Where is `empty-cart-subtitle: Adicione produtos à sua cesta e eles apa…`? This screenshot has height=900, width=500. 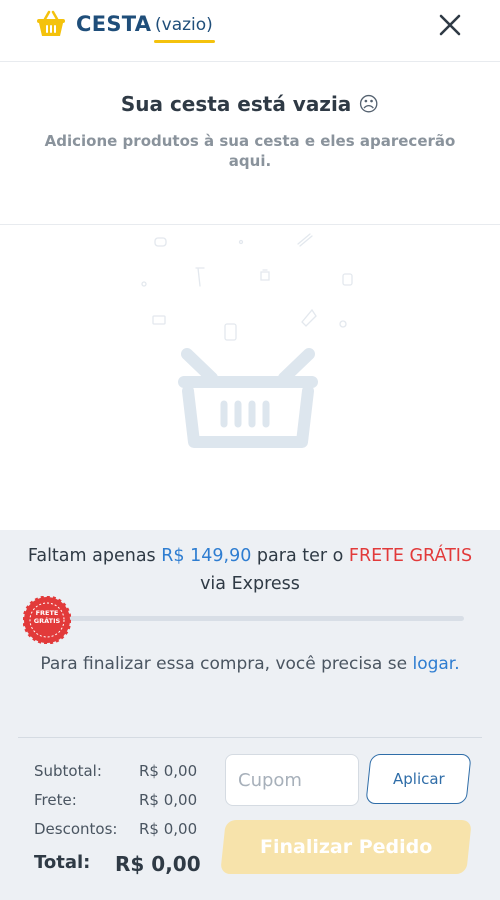
empty-cart-subtitle: Adicione produtos à sua cesta e eles apa… is located at coordinates (250, 151).